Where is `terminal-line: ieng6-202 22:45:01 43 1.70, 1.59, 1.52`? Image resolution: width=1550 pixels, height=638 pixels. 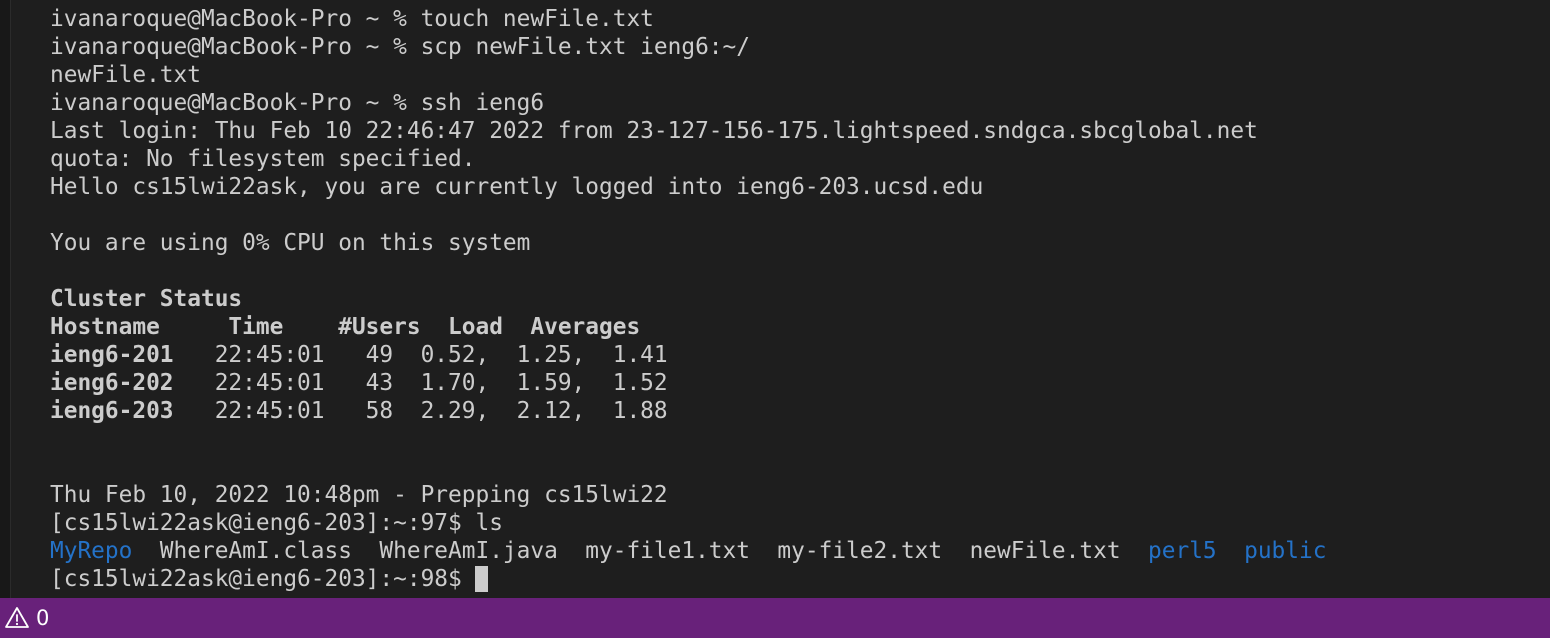
terminal-line: ieng6-202 22:45:01 43 1.70, 1.59, 1.52 is located at coordinates (800, 383).